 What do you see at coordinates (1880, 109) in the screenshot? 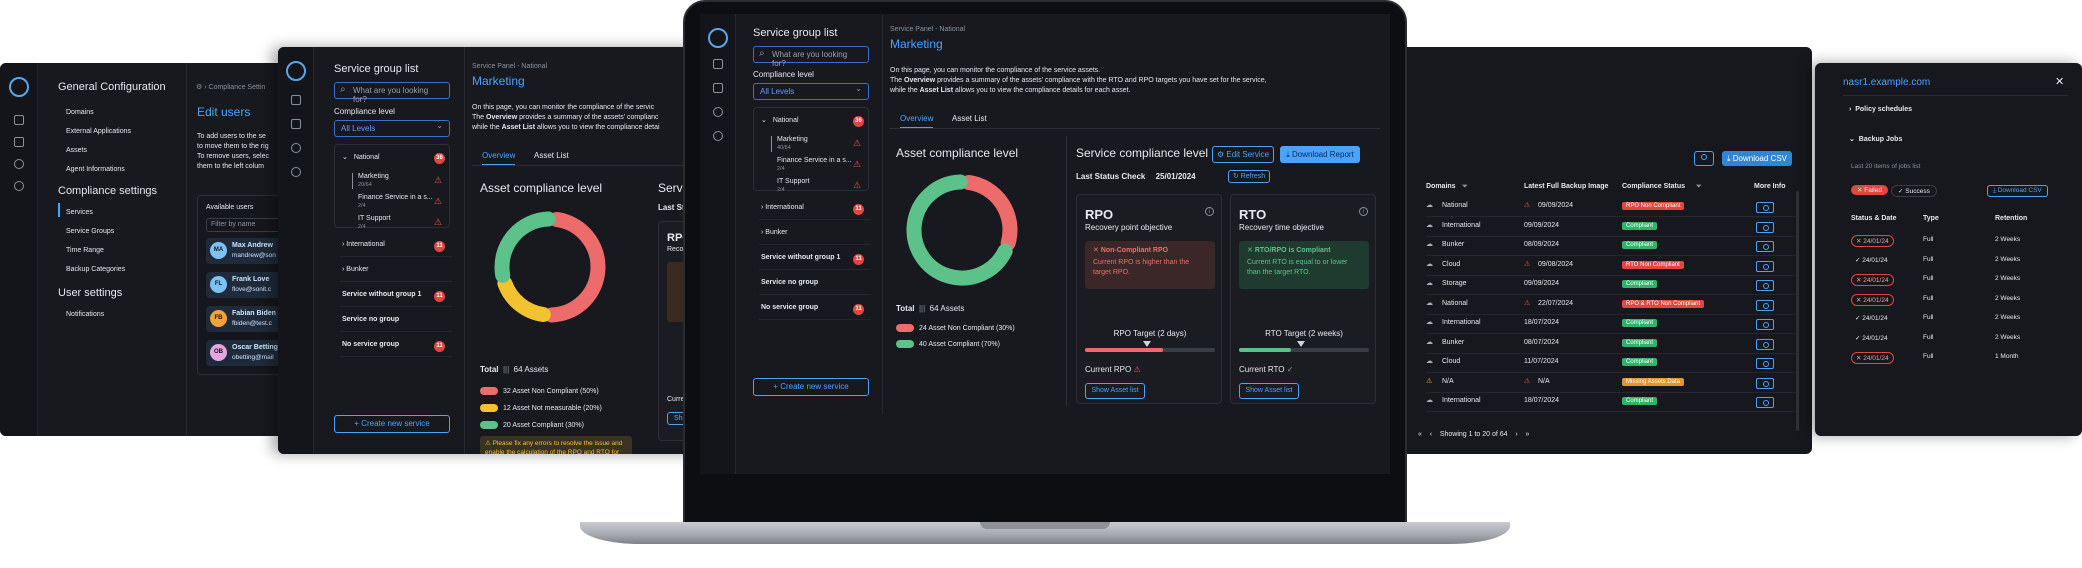
I see `policy-schedules-section: › Policy schedules` at bounding box center [1880, 109].